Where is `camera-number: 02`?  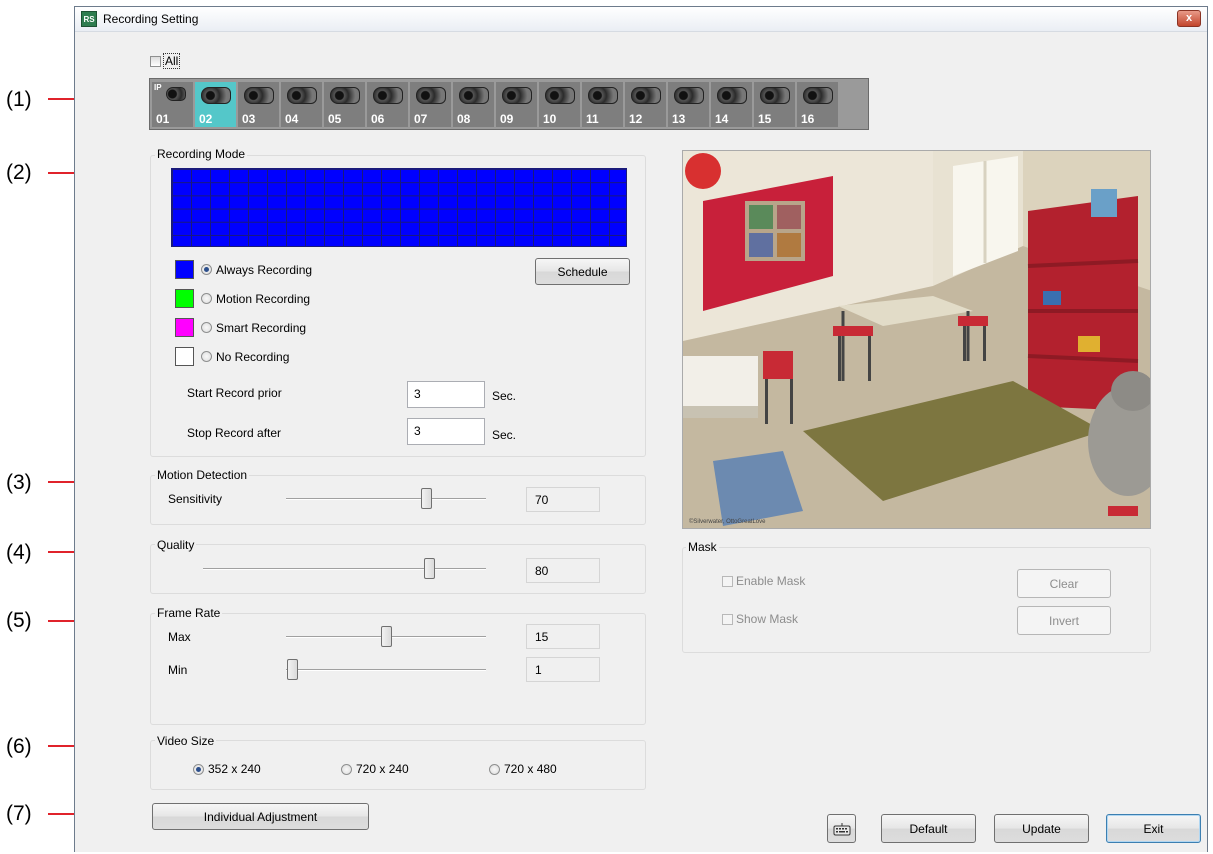 camera-number: 02 is located at coordinates (206, 119).